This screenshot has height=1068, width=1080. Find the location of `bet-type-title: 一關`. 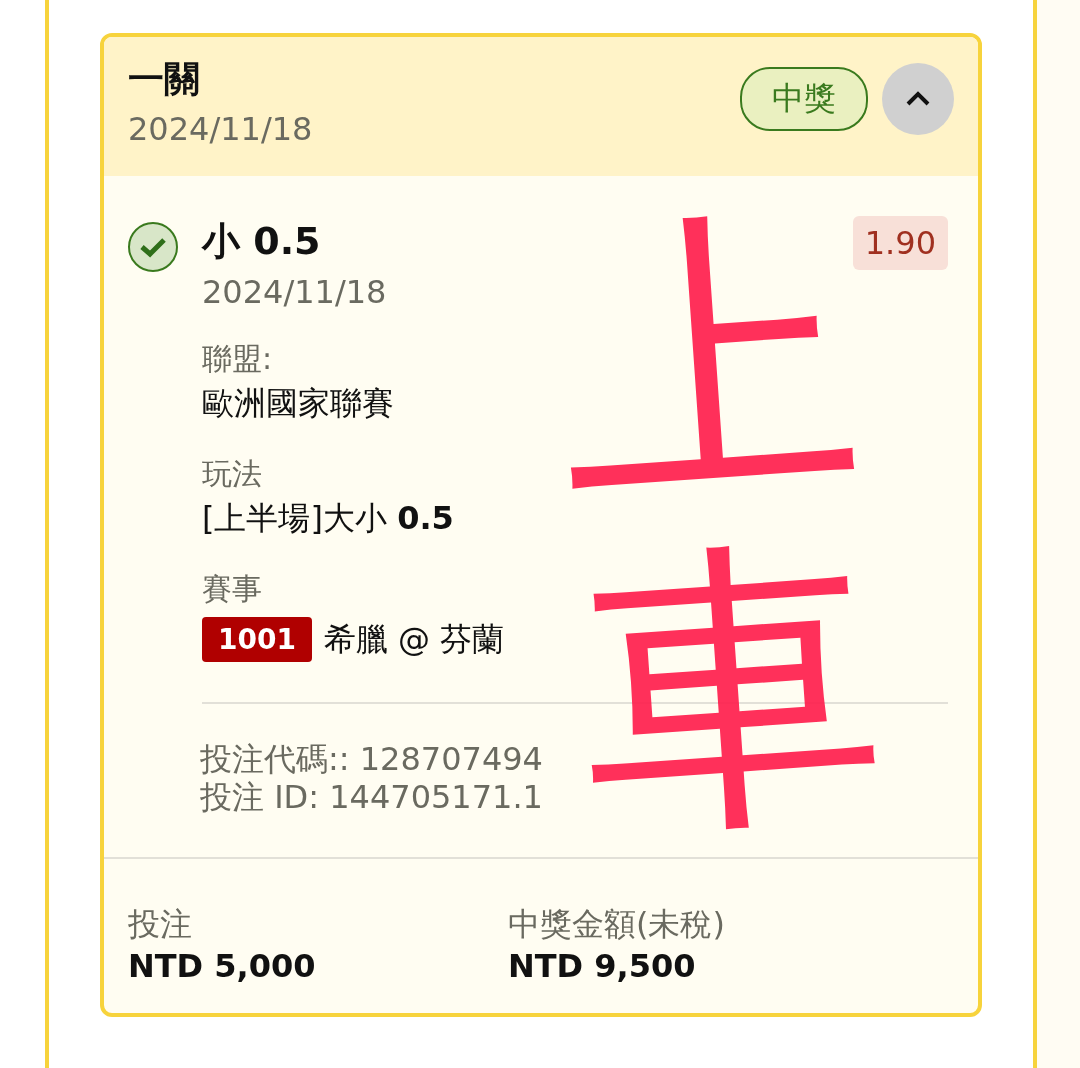

bet-type-title: 一關 is located at coordinates (164, 79).